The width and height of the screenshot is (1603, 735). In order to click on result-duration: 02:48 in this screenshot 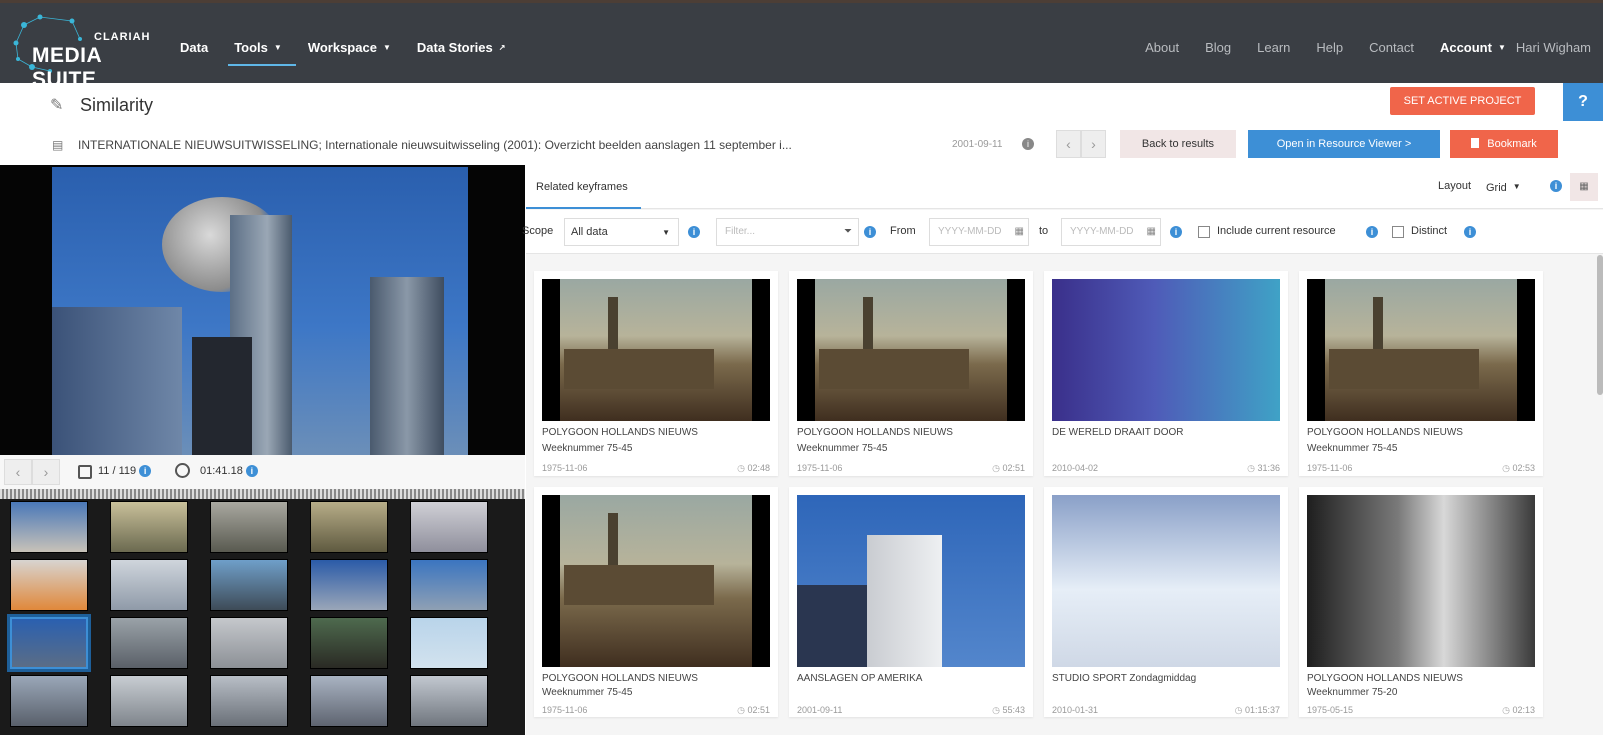, I will do `click(753, 468)`.